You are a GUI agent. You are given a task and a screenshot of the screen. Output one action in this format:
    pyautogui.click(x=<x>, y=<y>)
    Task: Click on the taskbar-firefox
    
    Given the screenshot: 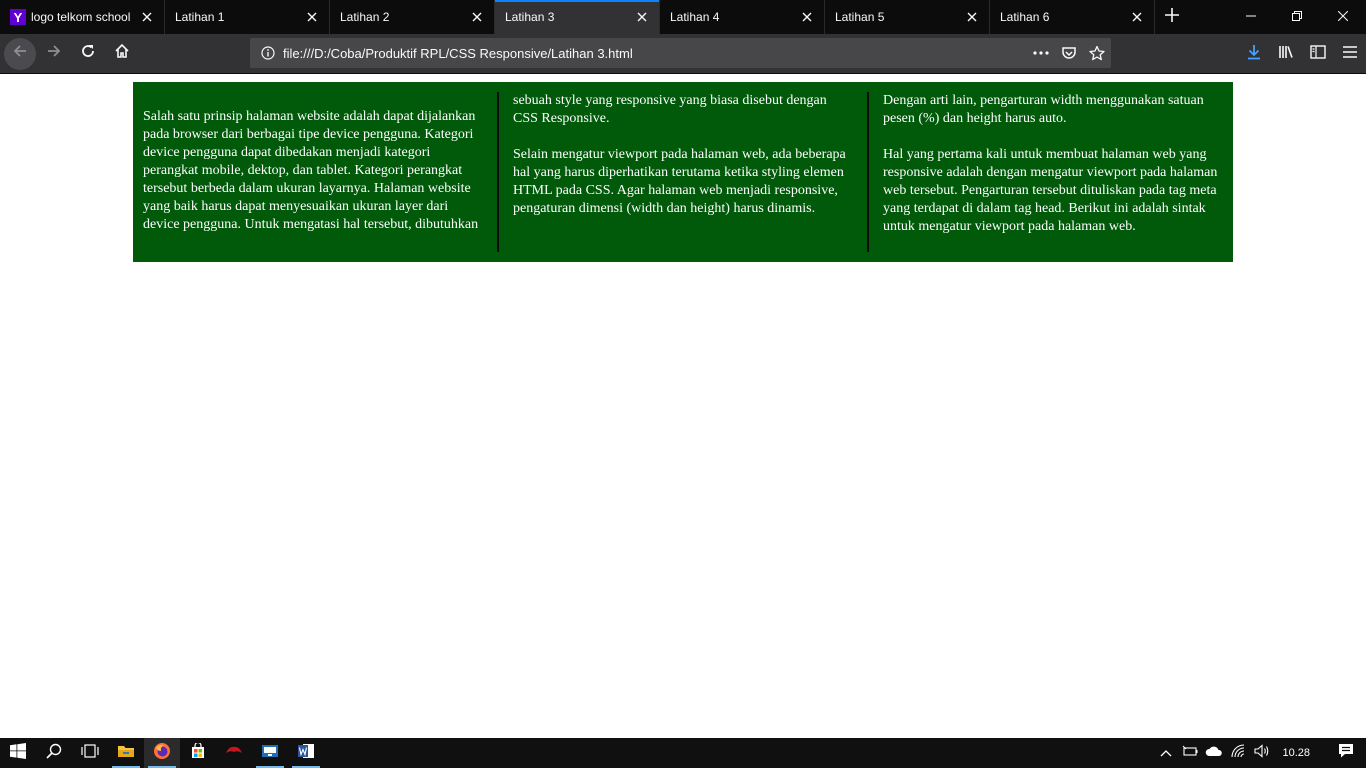 What is the action you would take?
    pyautogui.click(x=162, y=753)
    